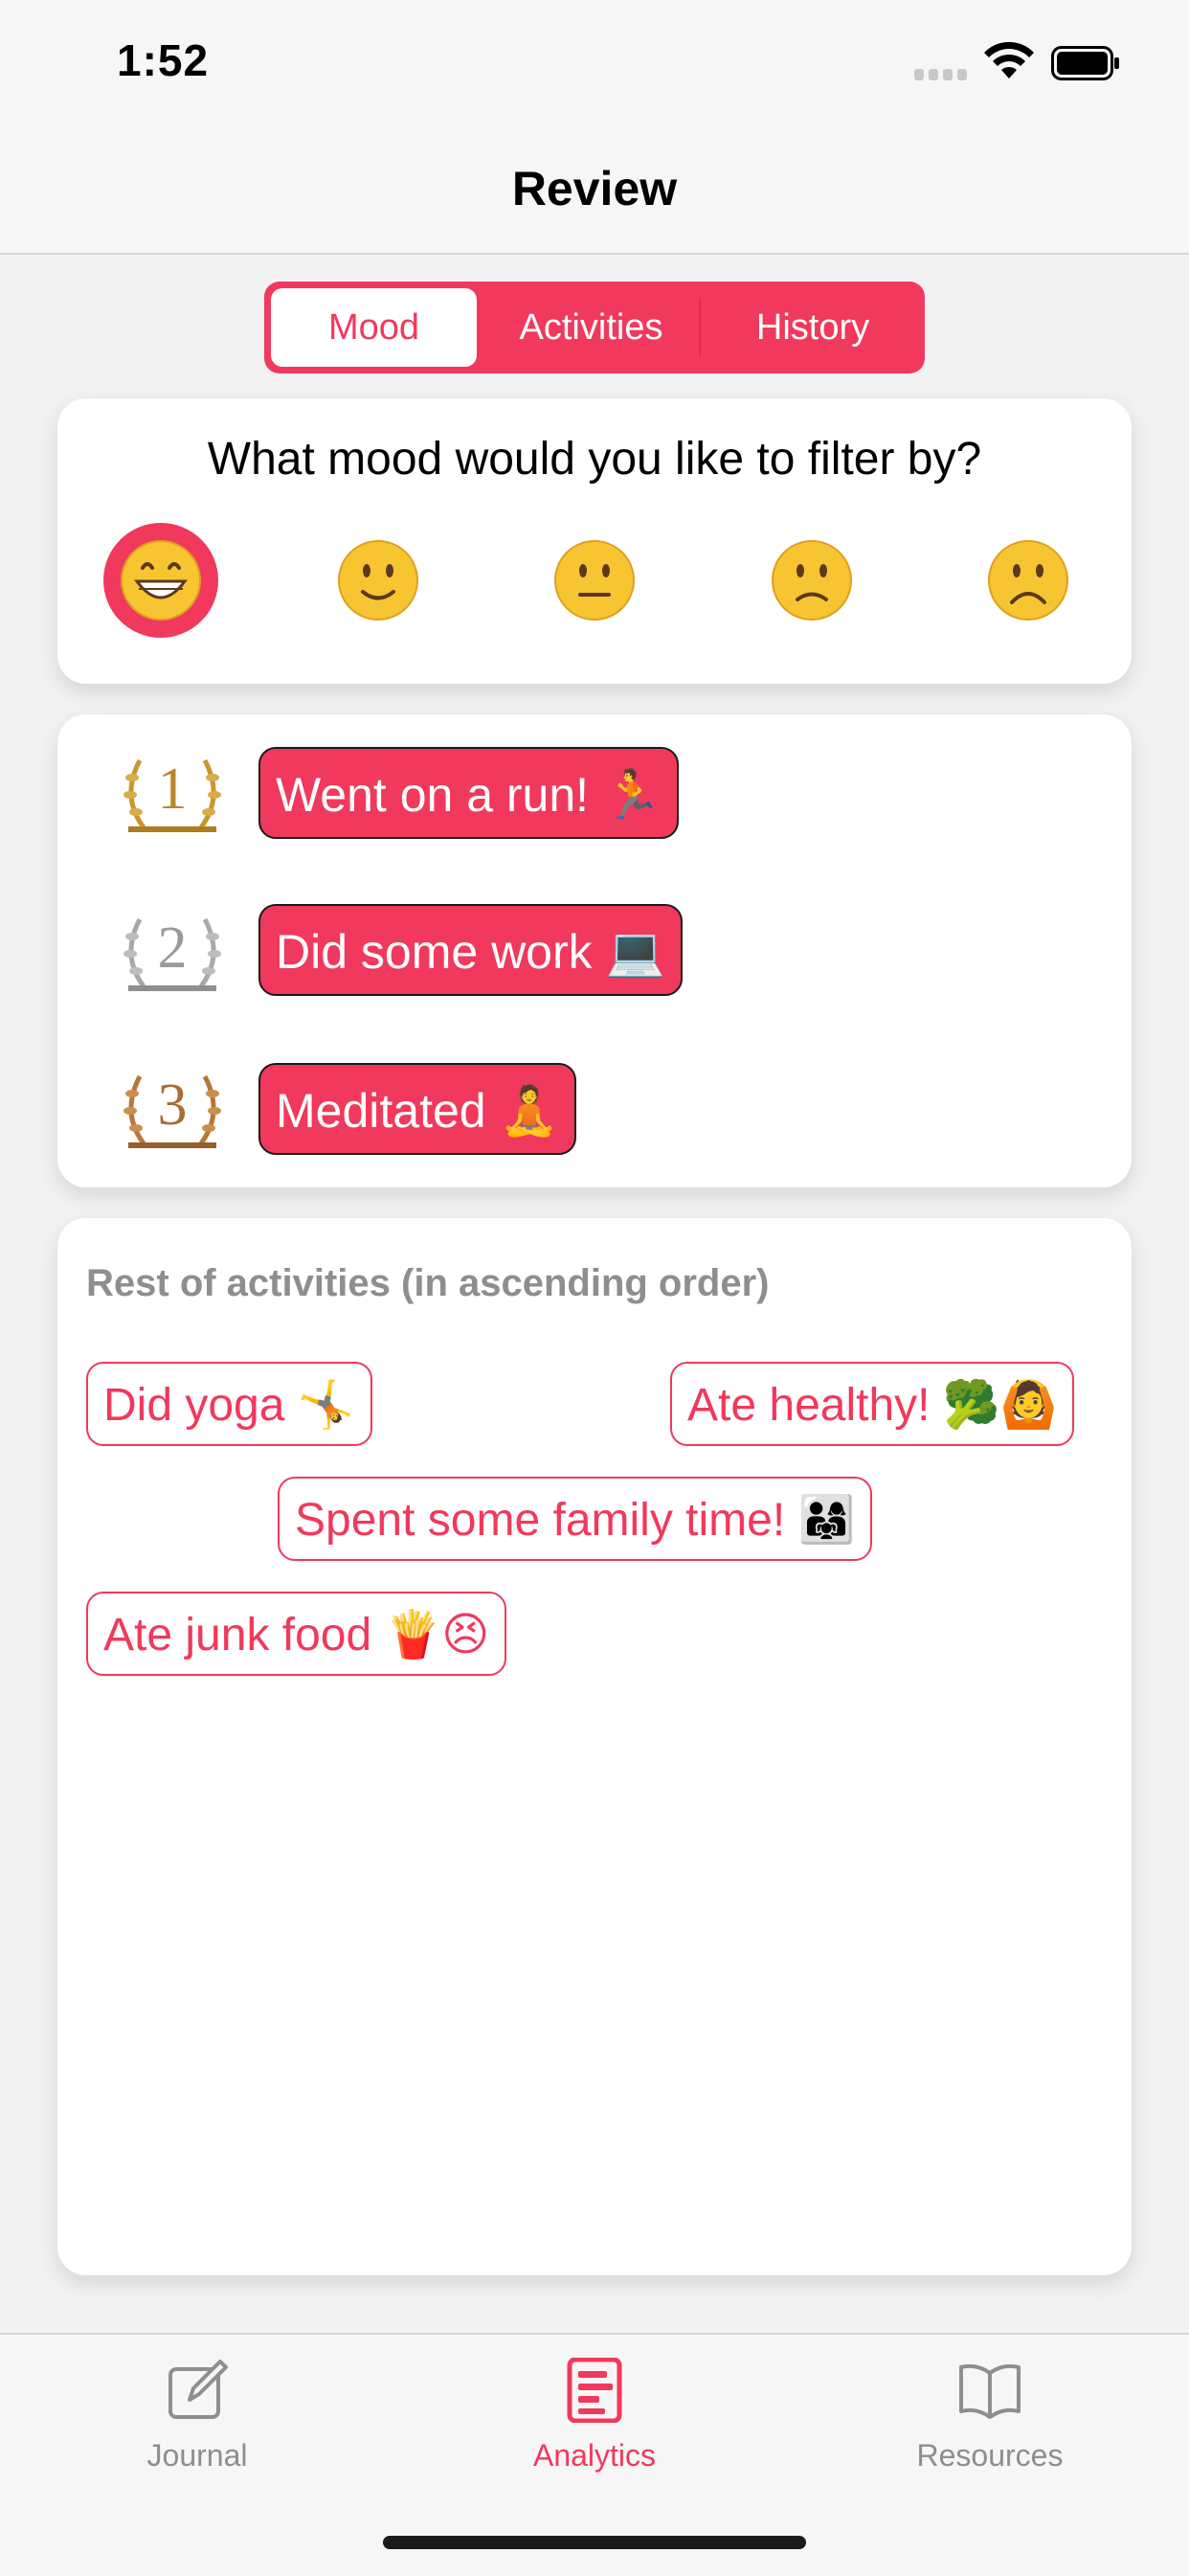 This screenshot has height=2576, width=1189. Describe the element at coordinates (594, 62) in the screenshot. I see `status-bar: 1:52` at that location.